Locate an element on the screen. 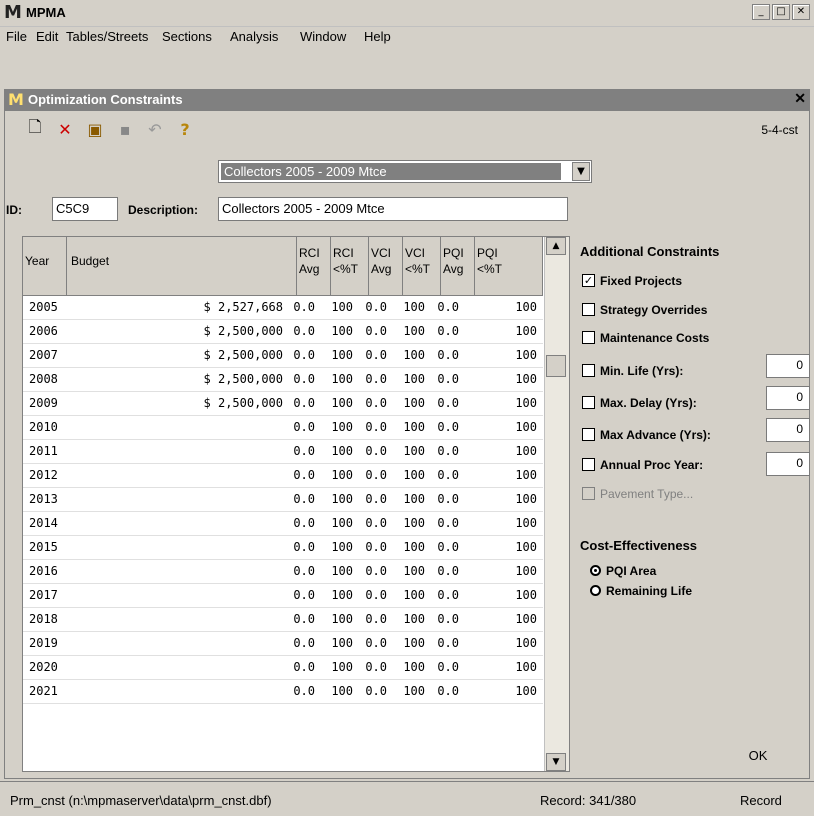 The image size is (814, 816). close-button: ✕ is located at coordinates (801, 12).